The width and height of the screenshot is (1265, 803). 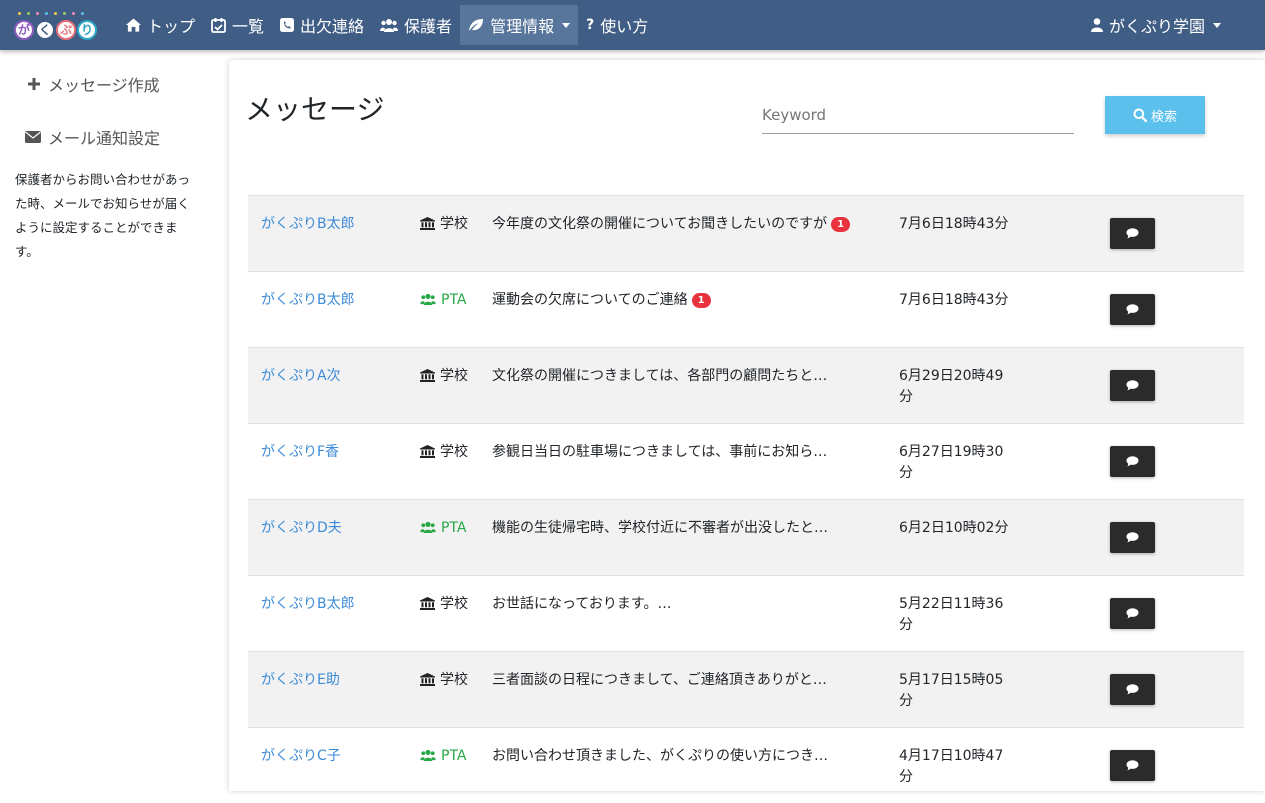 What do you see at coordinates (301, 376) in the screenshot?
I see `sender-name-link: がくぷりA次` at bounding box center [301, 376].